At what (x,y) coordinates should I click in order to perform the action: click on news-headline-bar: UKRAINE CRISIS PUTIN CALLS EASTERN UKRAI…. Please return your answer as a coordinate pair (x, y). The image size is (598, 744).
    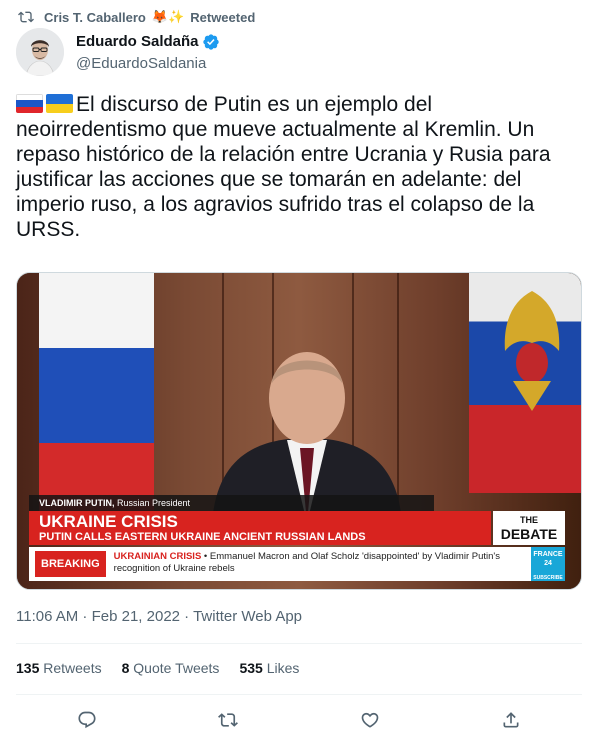
    Looking at the image, I should click on (260, 528).